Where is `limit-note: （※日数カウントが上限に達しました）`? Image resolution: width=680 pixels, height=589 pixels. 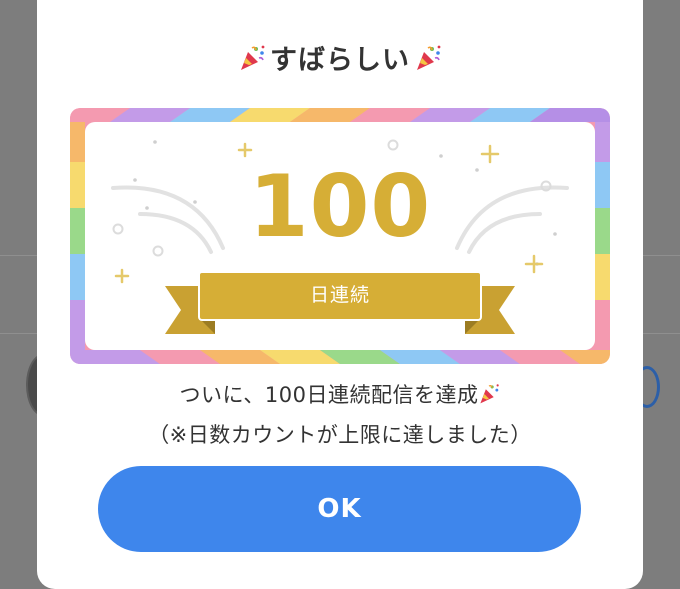 limit-note: （※日数カウントが上限に達しました） is located at coordinates (340, 435).